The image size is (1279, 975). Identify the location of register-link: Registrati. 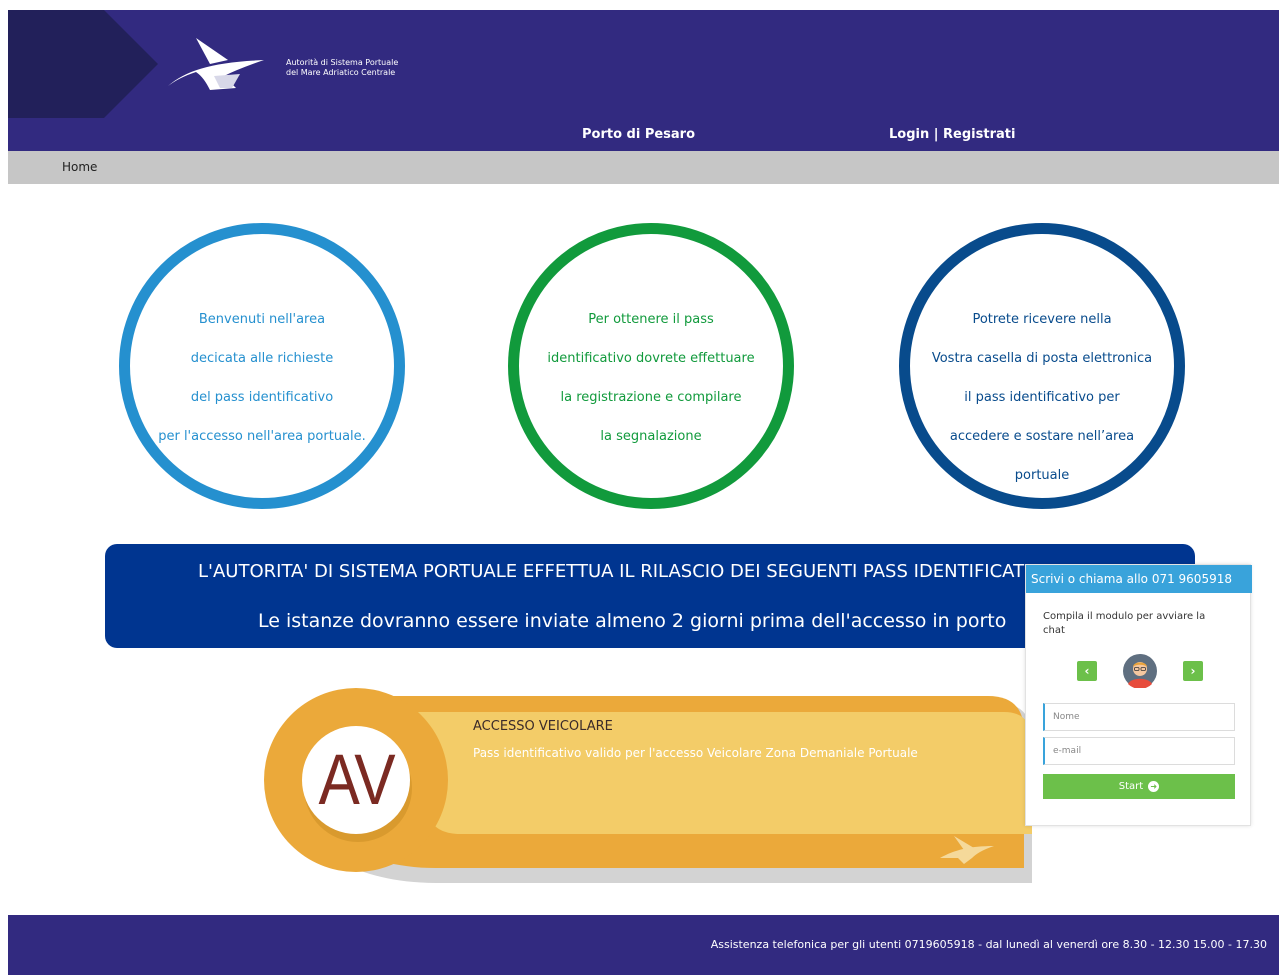
(979, 134).